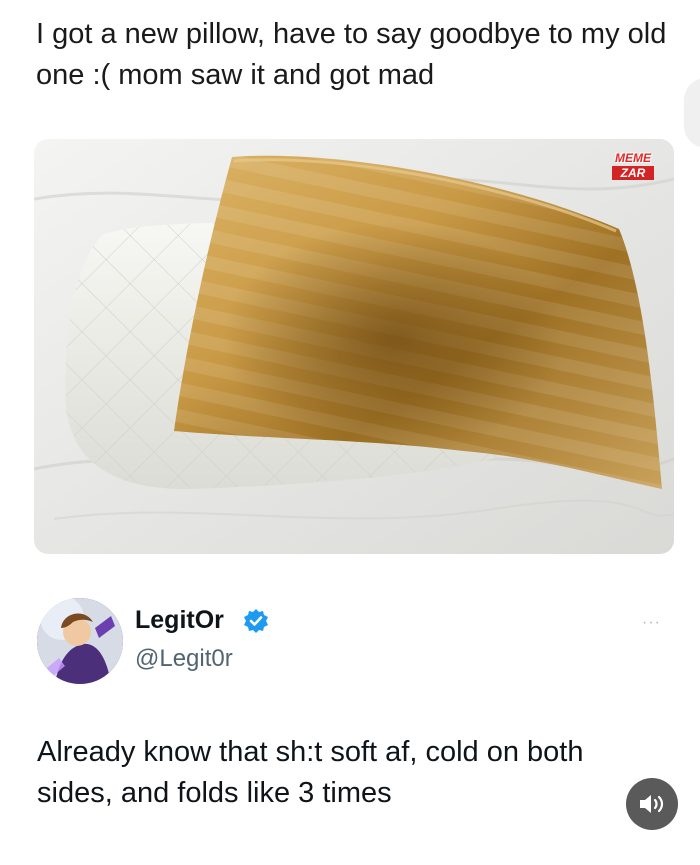 The width and height of the screenshot is (700, 865). I want to click on avatar, so click(80, 641).